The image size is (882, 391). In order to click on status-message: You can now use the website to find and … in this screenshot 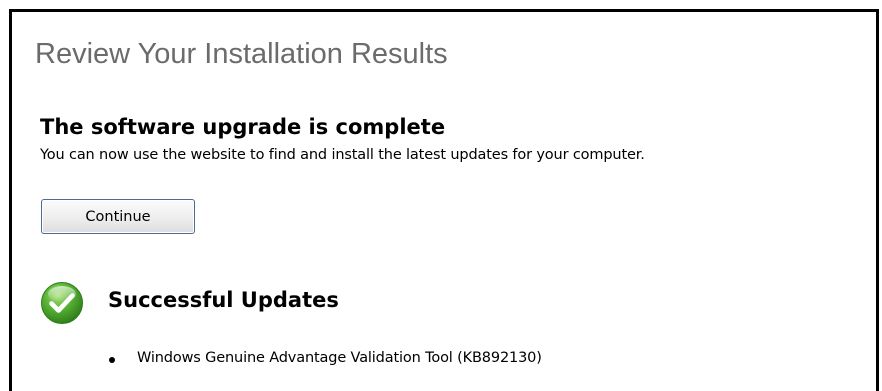, I will do `click(342, 155)`.